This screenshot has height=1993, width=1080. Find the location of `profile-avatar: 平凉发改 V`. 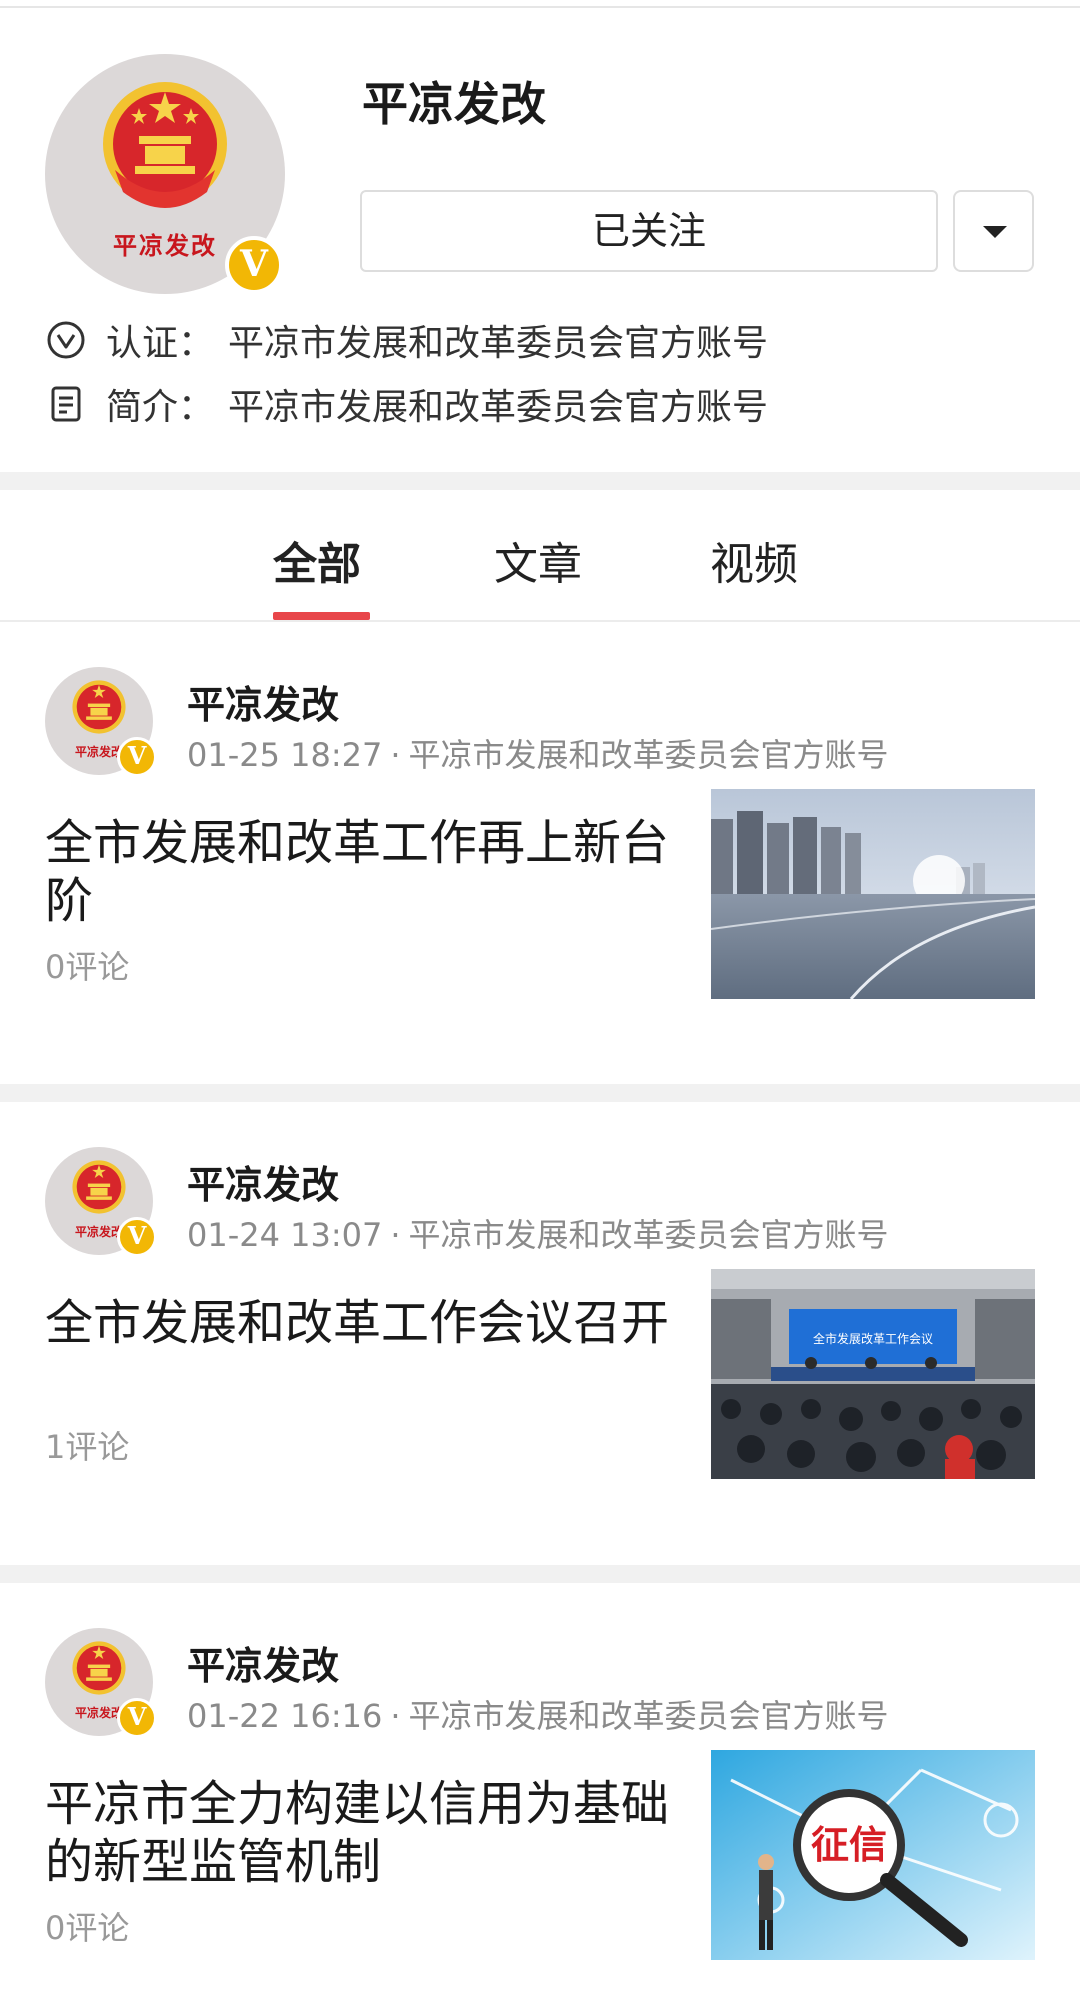

profile-avatar: 平凉发改 V is located at coordinates (165, 174).